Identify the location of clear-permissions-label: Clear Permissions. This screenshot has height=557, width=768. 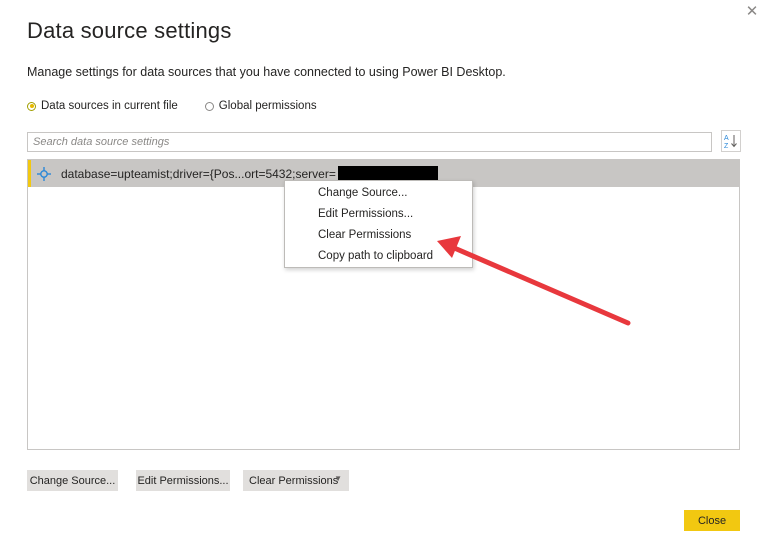
(294, 480).